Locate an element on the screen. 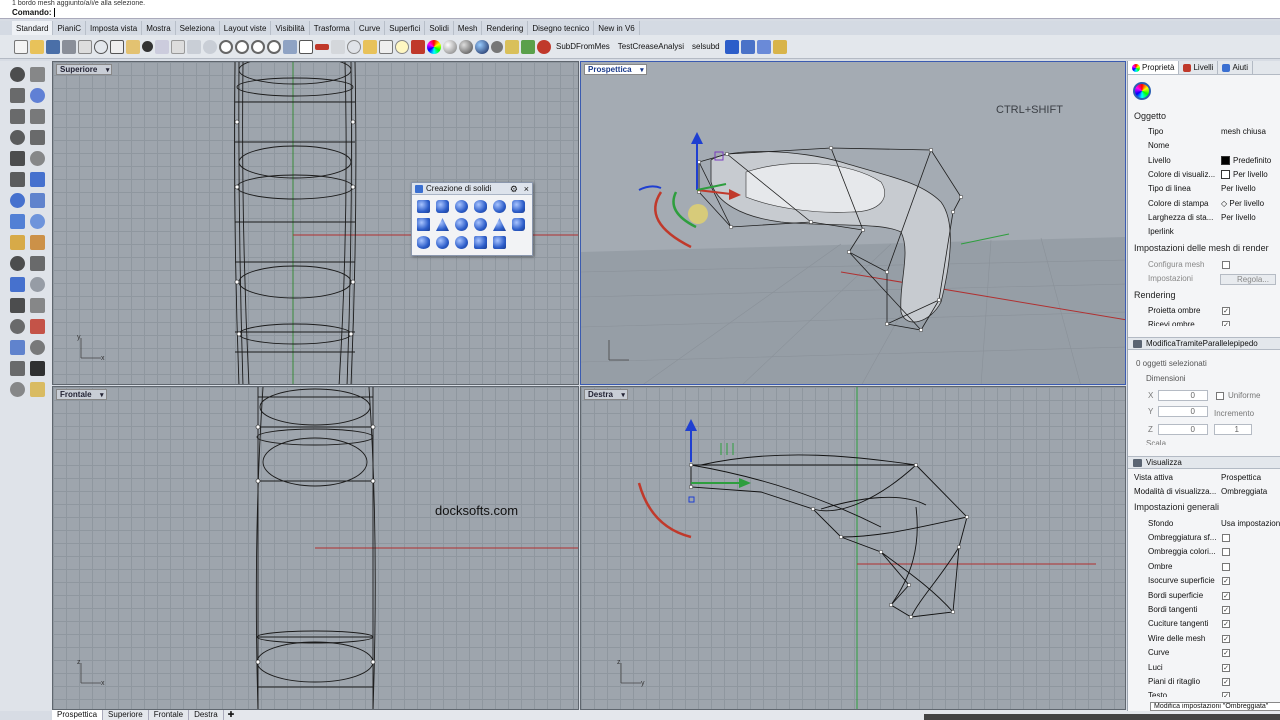 The image size is (1280, 720). polygon-icon is located at coordinates (17, 158).